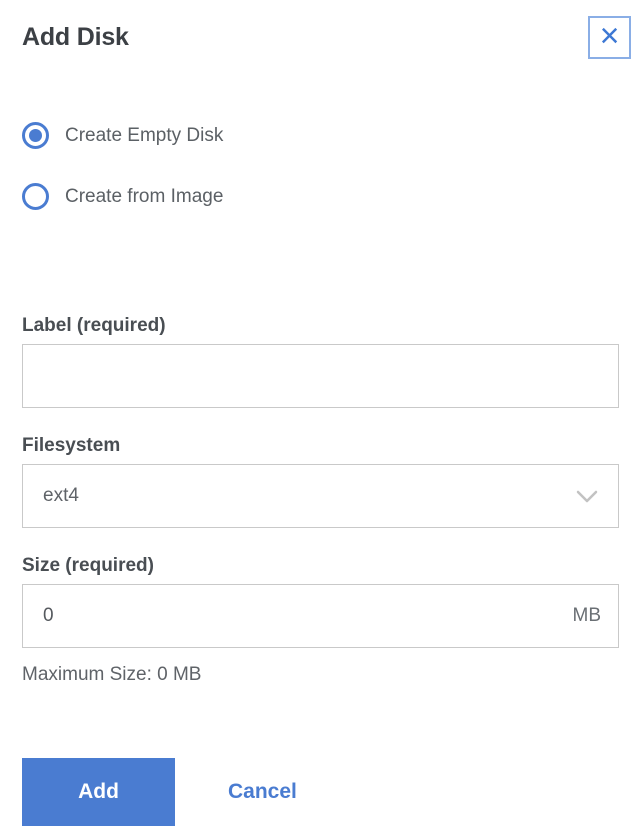  Describe the element at coordinates (320, 166) in the screenshot. I see `disk-source-radio-group: Create Empty Disk Create from Image` at that location.